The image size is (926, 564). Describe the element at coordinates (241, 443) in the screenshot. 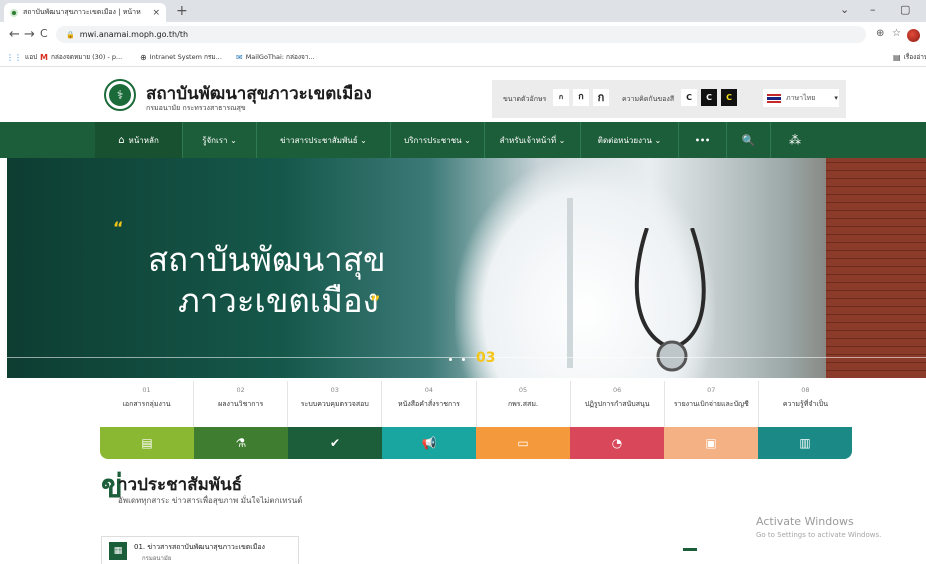

I see `flask-icon: ⚗` at that location.